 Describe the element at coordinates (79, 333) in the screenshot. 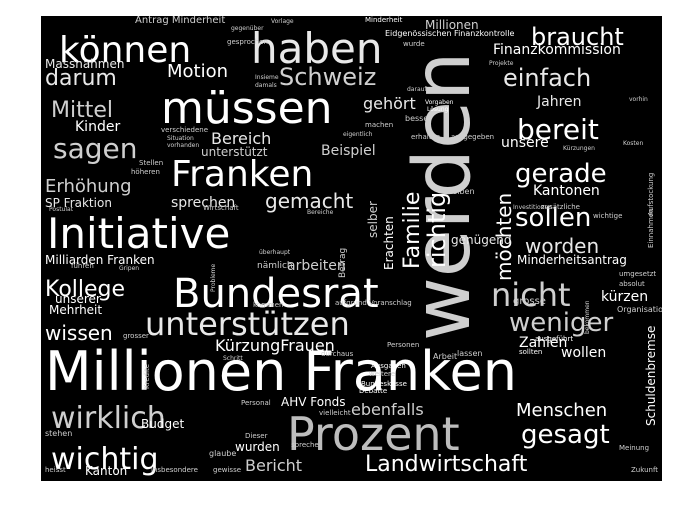

I see `cloud-word-wissen: wissen` at that location.